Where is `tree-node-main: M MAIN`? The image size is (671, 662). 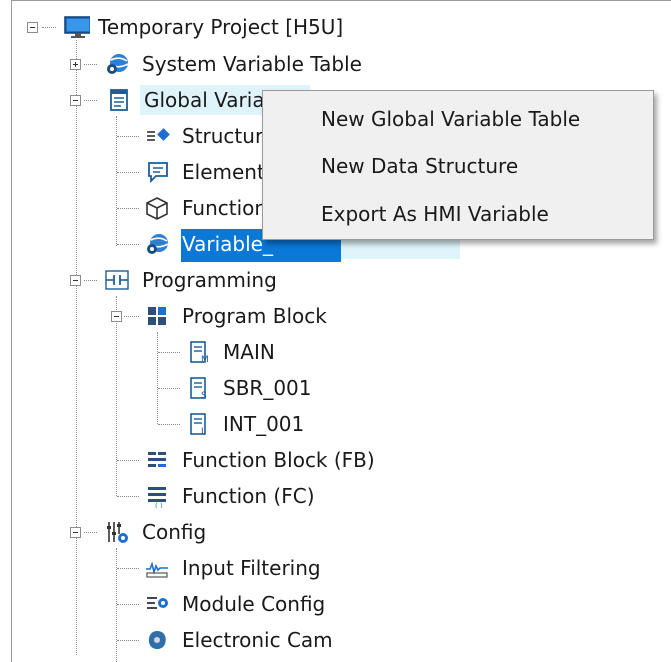
tree-node-main: M MAIN is located at coordinates (228, 352).